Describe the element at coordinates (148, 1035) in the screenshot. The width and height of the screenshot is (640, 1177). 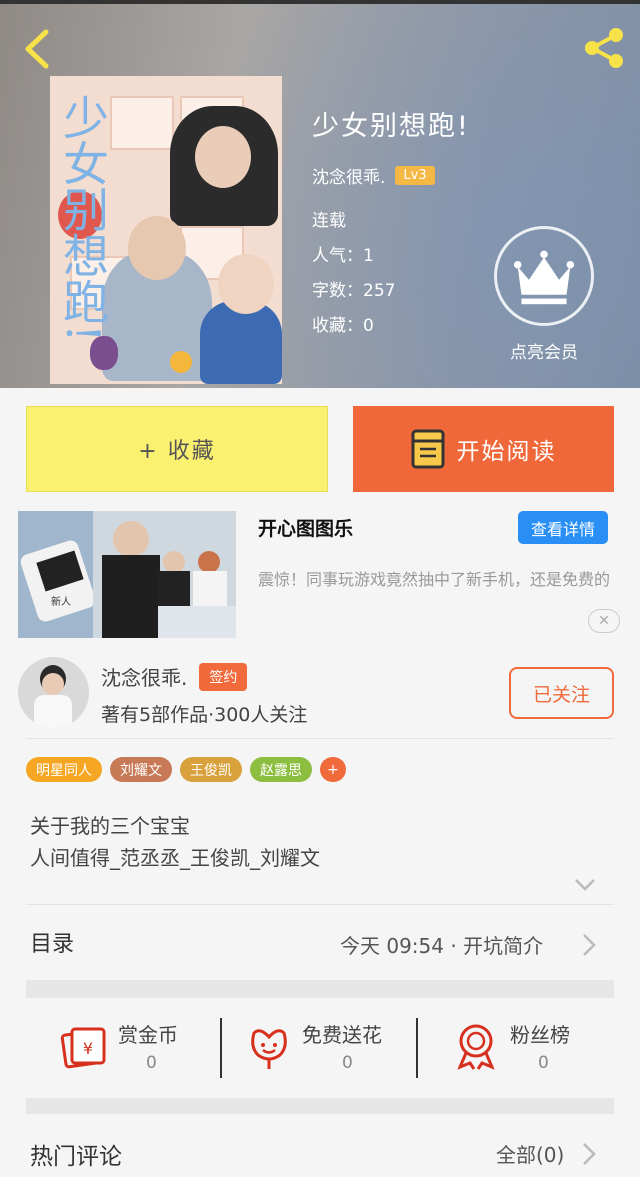
I see `stat-name: 赏金币` at that location.